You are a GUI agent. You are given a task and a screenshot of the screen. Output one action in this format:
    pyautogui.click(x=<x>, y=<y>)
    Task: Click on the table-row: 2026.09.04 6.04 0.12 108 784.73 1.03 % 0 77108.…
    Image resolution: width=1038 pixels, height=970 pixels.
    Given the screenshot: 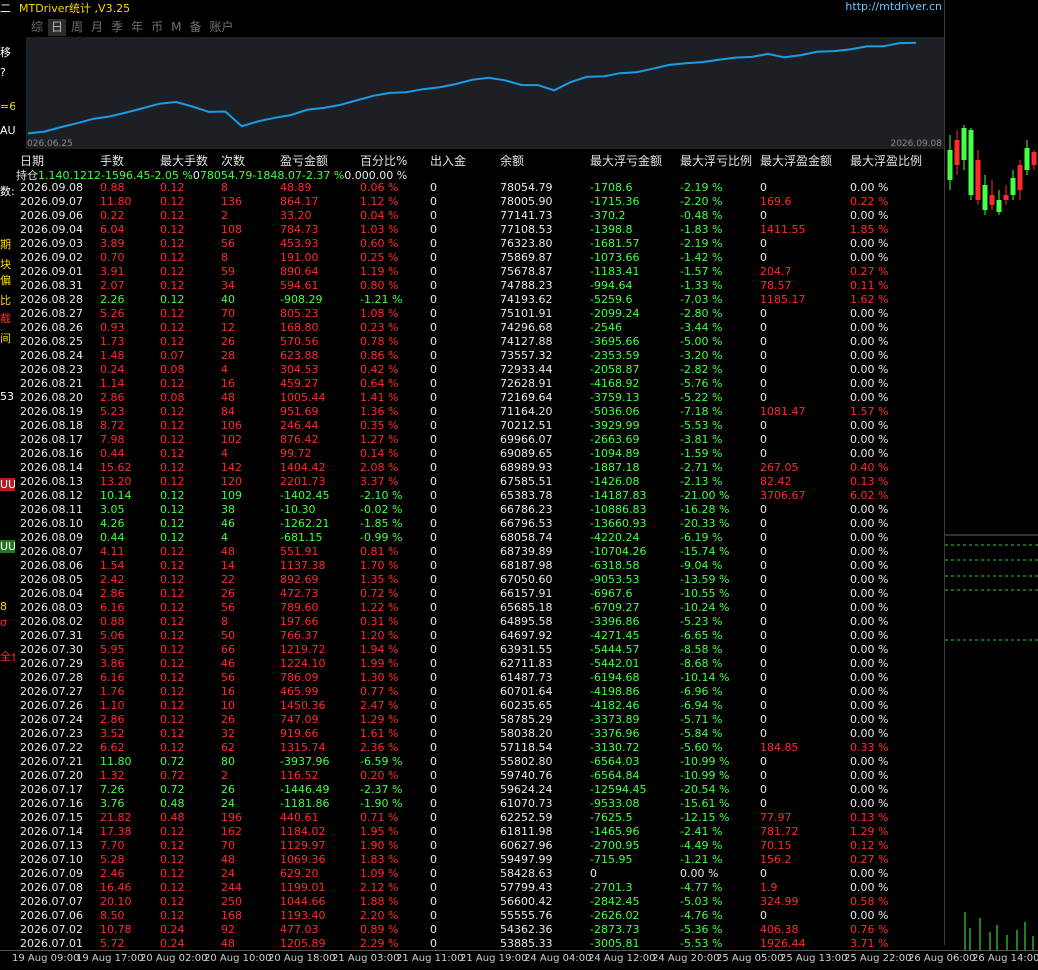 What is the action you would take?
    pyautogui.click(x=480, y=230)
    